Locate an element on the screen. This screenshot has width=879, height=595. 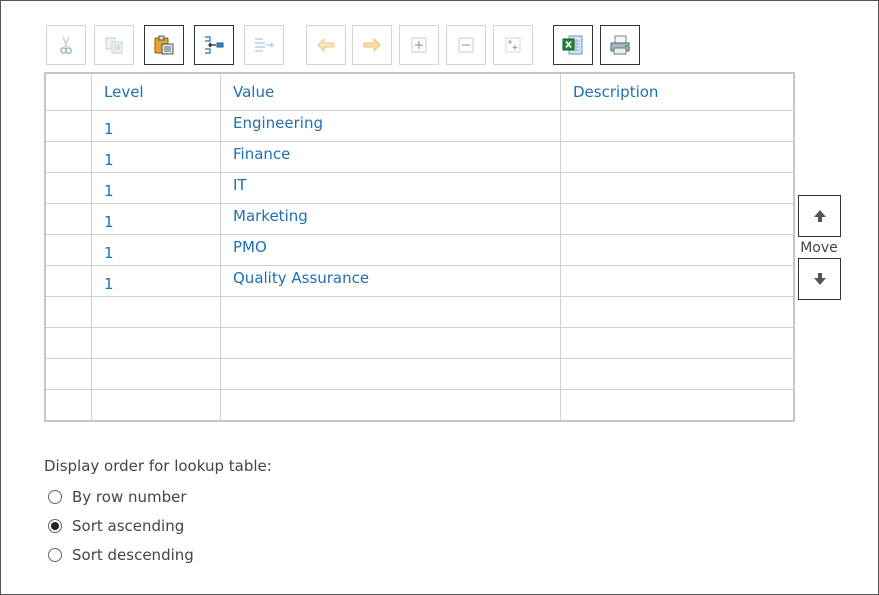
insert-row-icon is located at coordinates (214, 45).